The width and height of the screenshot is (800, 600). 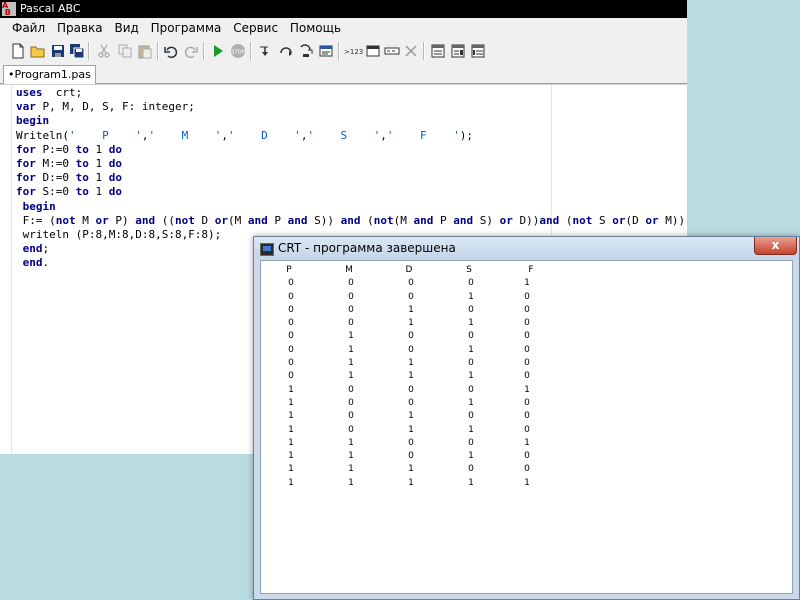 I want to click on step-over-icon, so click(x=286, y=51).